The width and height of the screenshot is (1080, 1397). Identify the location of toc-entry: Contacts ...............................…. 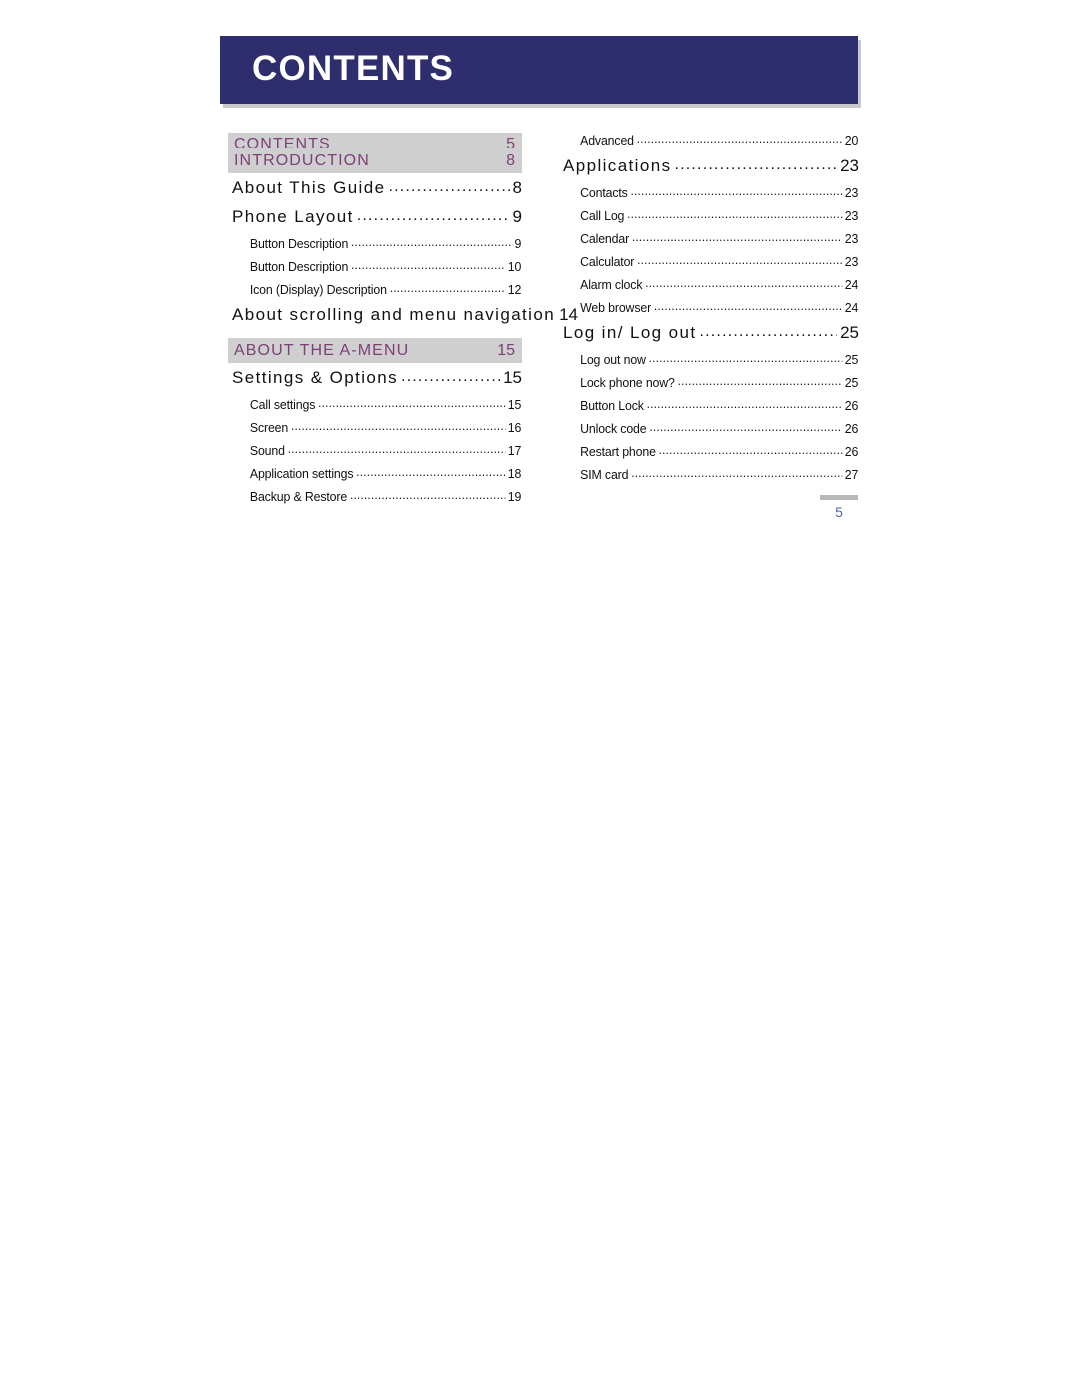
(711, 196).